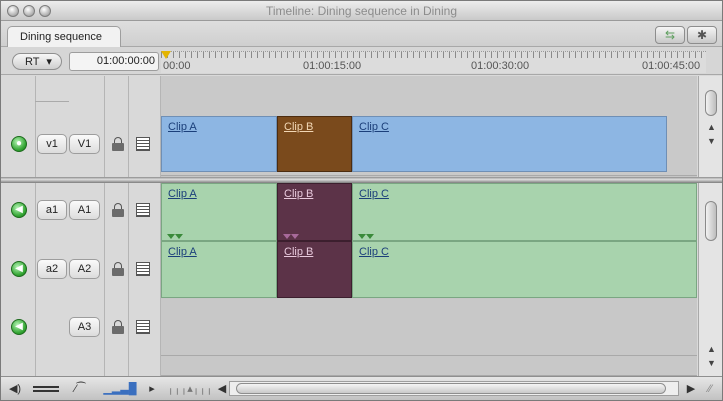 The height and width of the screenshot is (401, 723). What do you see at coordinates (49, 62) in the screenshot?
I see `chevron-down-icon: ▾` at bounding box center [49, 62].